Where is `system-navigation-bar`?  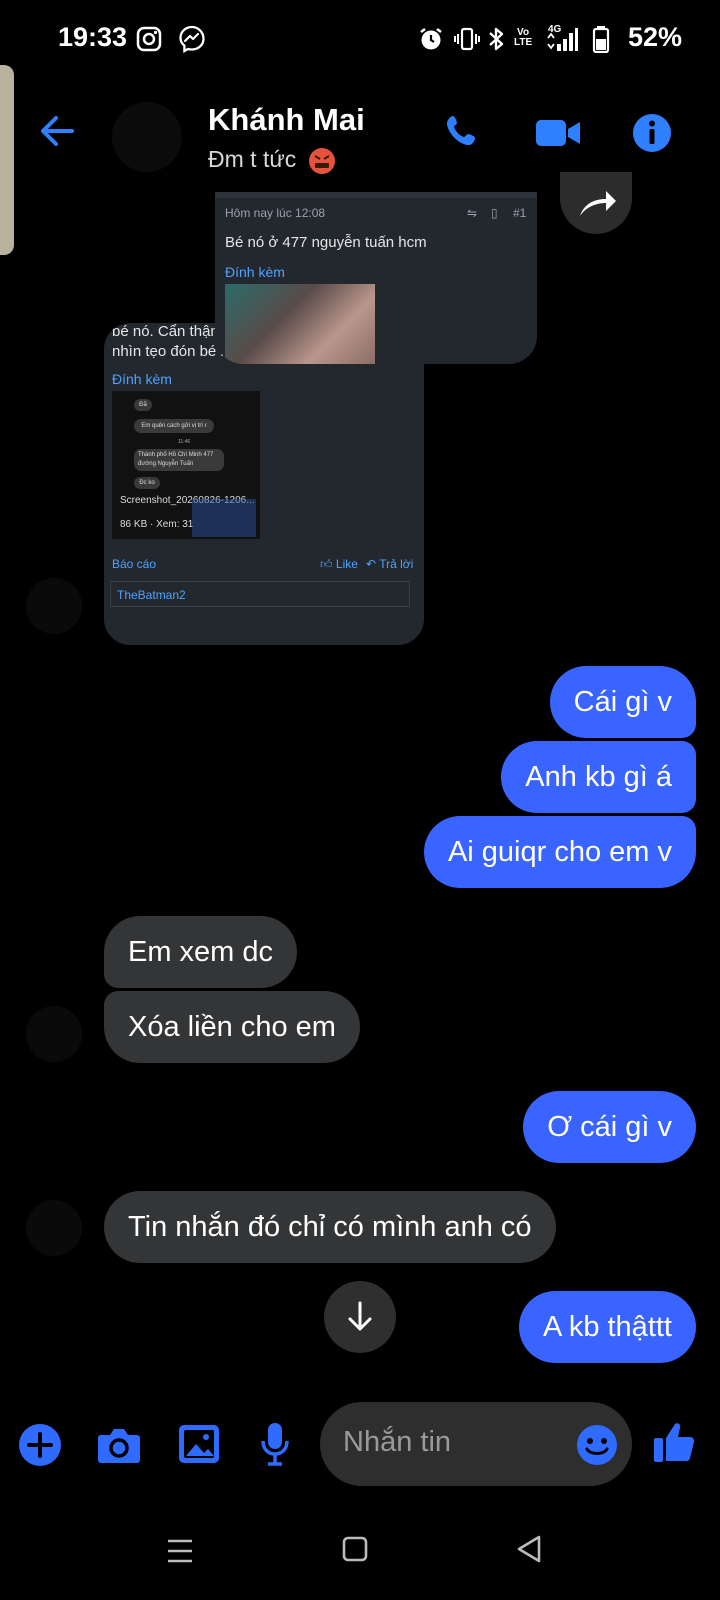 system-navigation-bar is located at coordinates (360, 1555).